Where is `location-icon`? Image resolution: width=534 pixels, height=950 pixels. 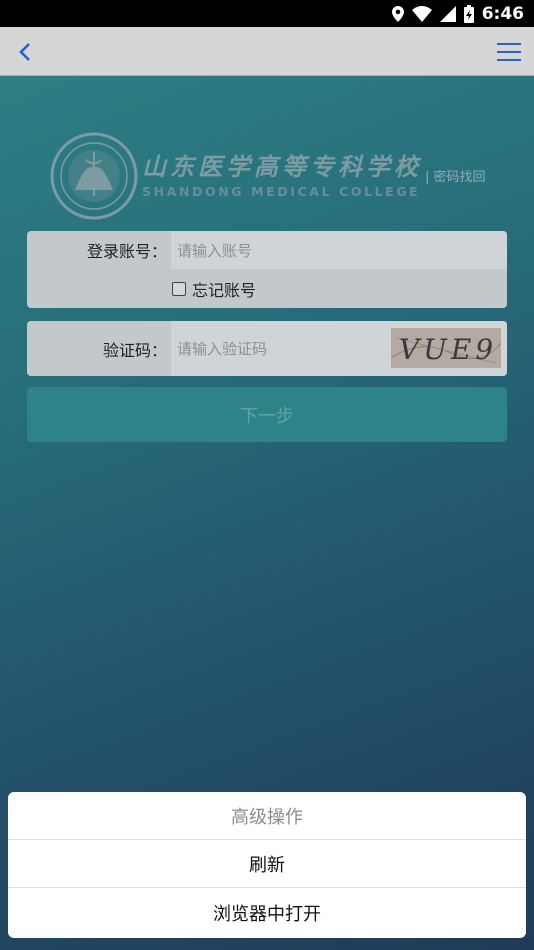
location-icon is located at coordinates (397, 13).